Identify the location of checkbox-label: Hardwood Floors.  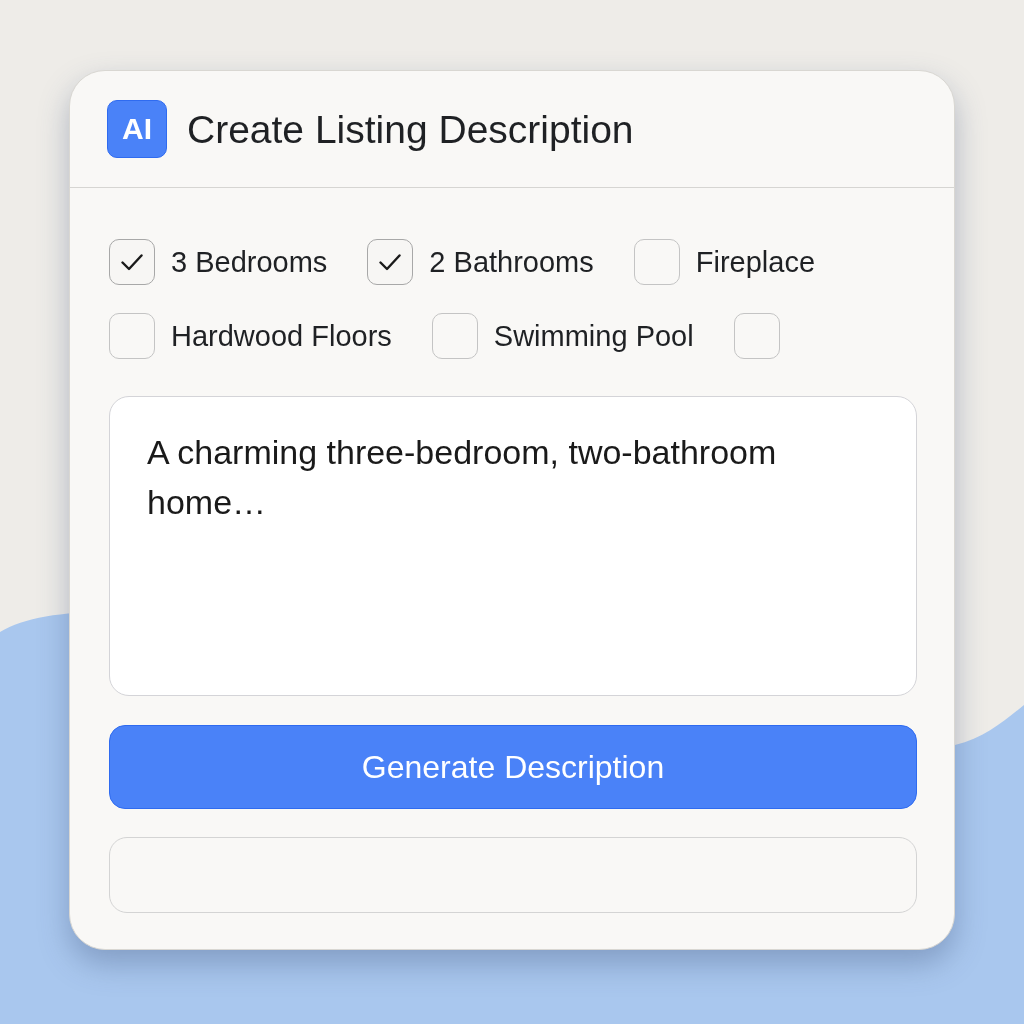
(281, 336).